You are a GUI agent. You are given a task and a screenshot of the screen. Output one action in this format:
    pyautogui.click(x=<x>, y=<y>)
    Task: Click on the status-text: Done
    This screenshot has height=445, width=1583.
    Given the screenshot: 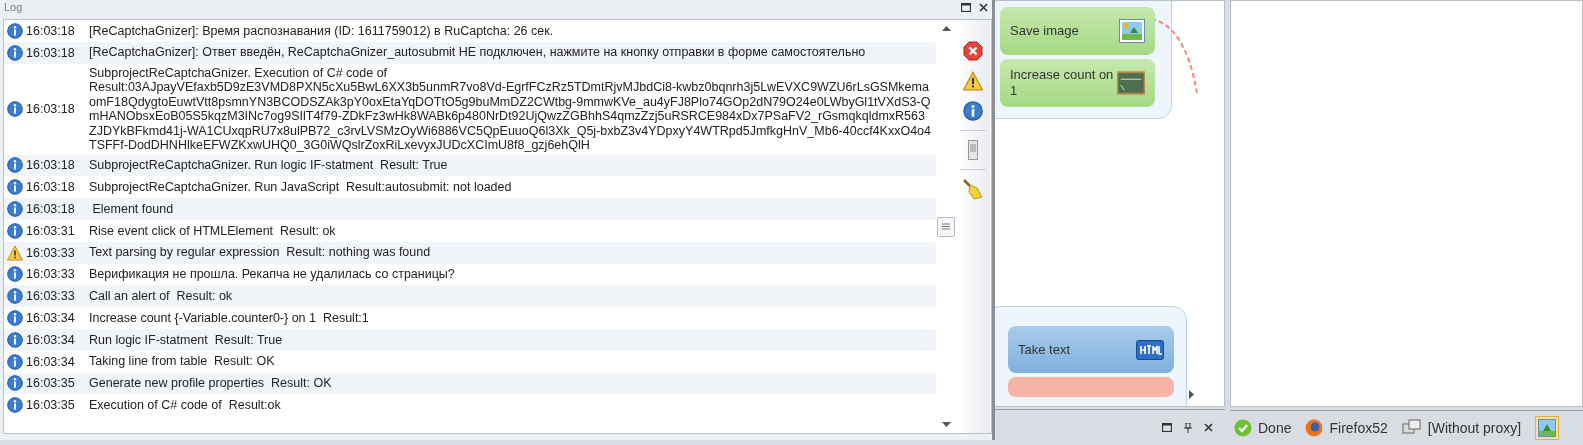 What is the action you would take?
    pyautogui.click(x=1275, y=428)
    